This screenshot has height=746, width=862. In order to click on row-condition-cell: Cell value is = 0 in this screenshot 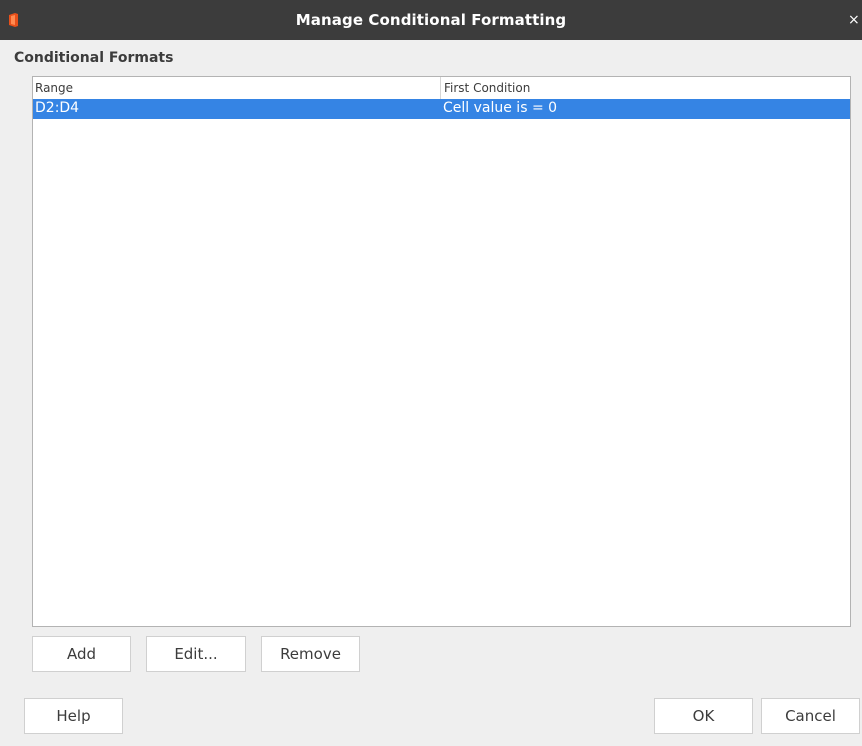, I will do `click(500, 108)`.